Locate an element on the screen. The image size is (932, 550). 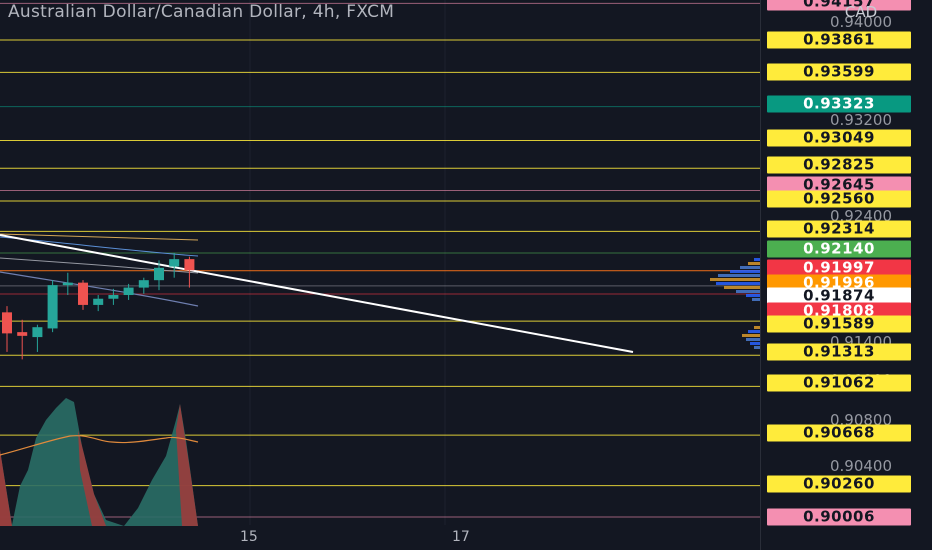
currency-label: CAD is located at coordinates (861, 12).